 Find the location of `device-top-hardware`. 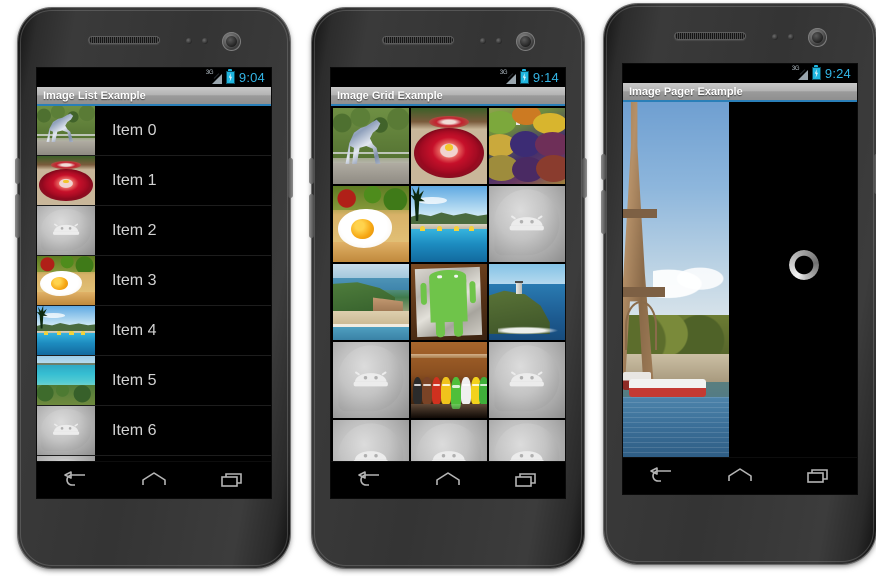

device-top-hardware is located at coordinates (740, 37).